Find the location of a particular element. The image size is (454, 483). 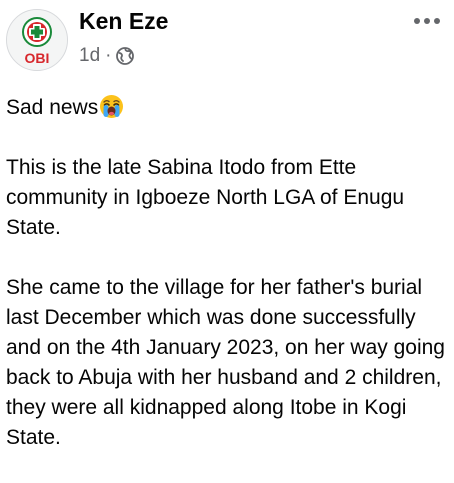

post-paragraph: Sad news is located at coordinates (228, 108).